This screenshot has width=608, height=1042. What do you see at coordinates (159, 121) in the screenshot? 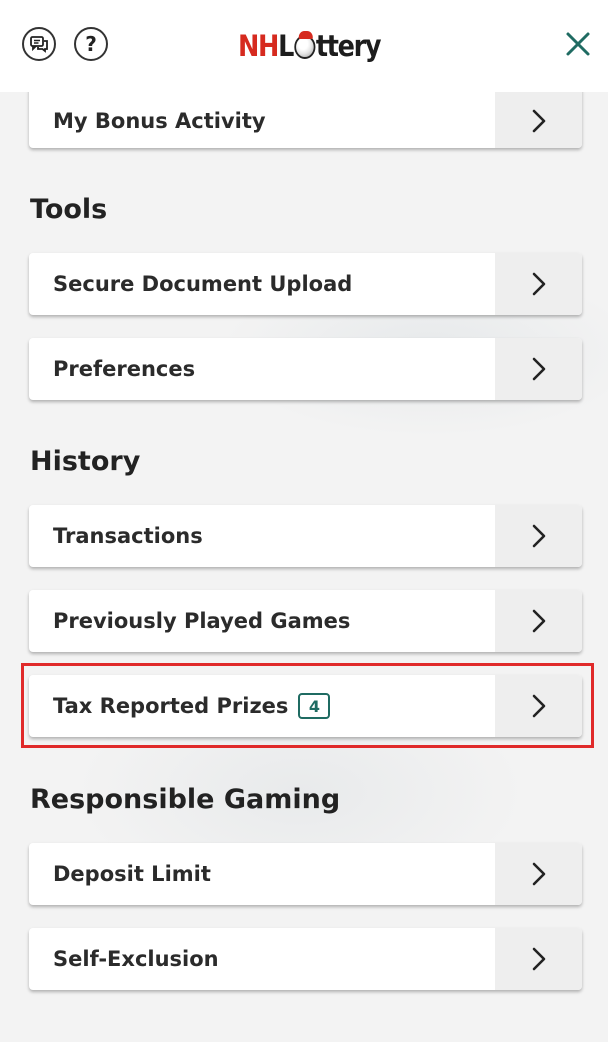
I see `menu-item-label: My Bonus Activity` at bounding box center [159, 121].